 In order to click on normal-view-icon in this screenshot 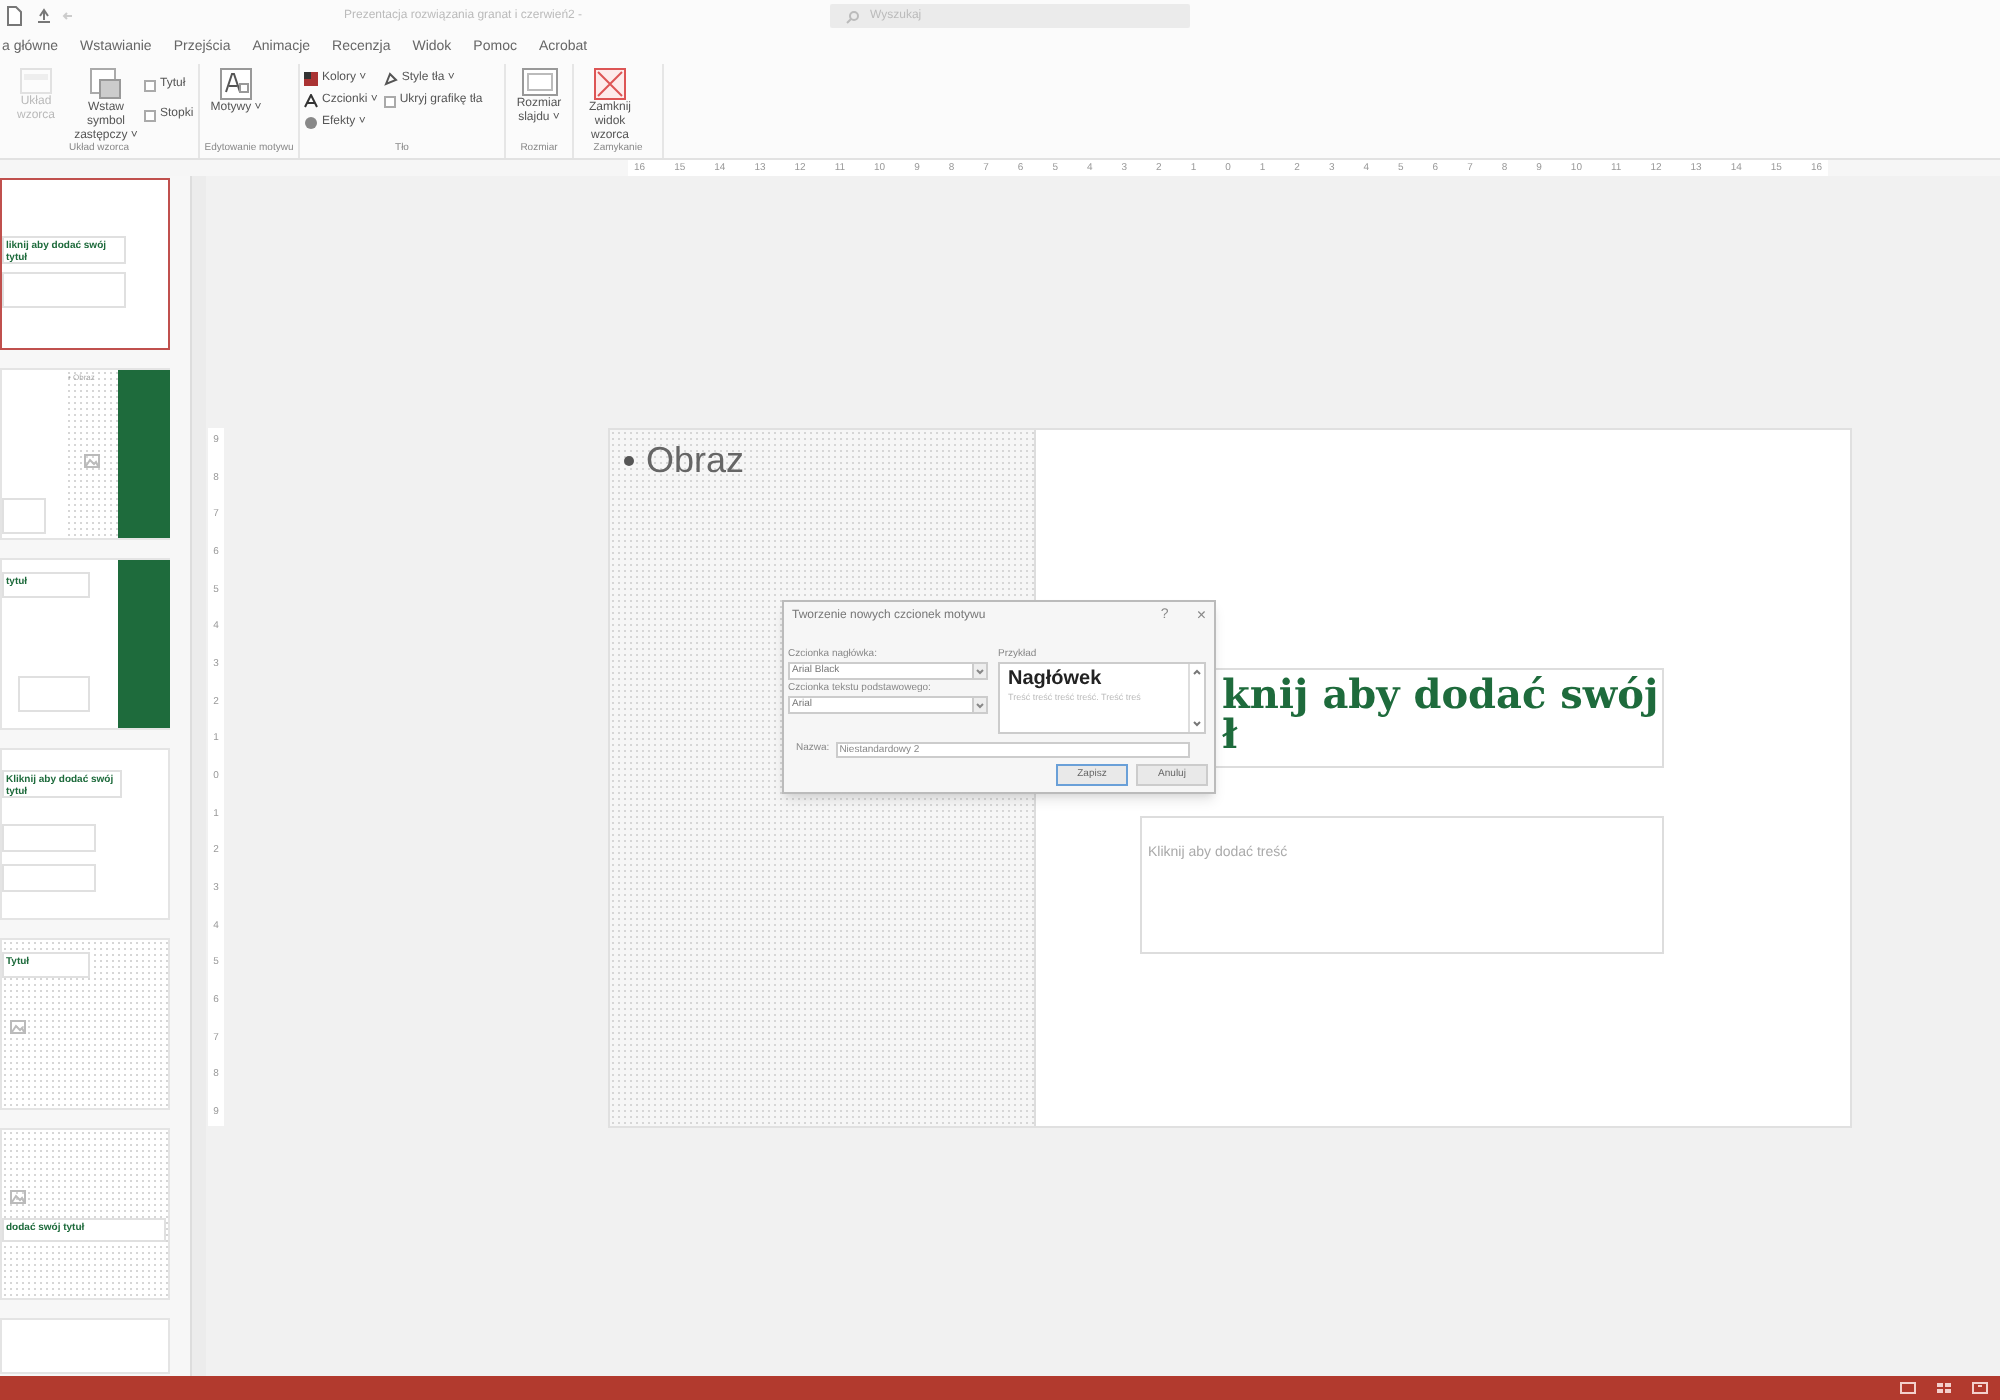, I will do `click(1908, 1388)`.